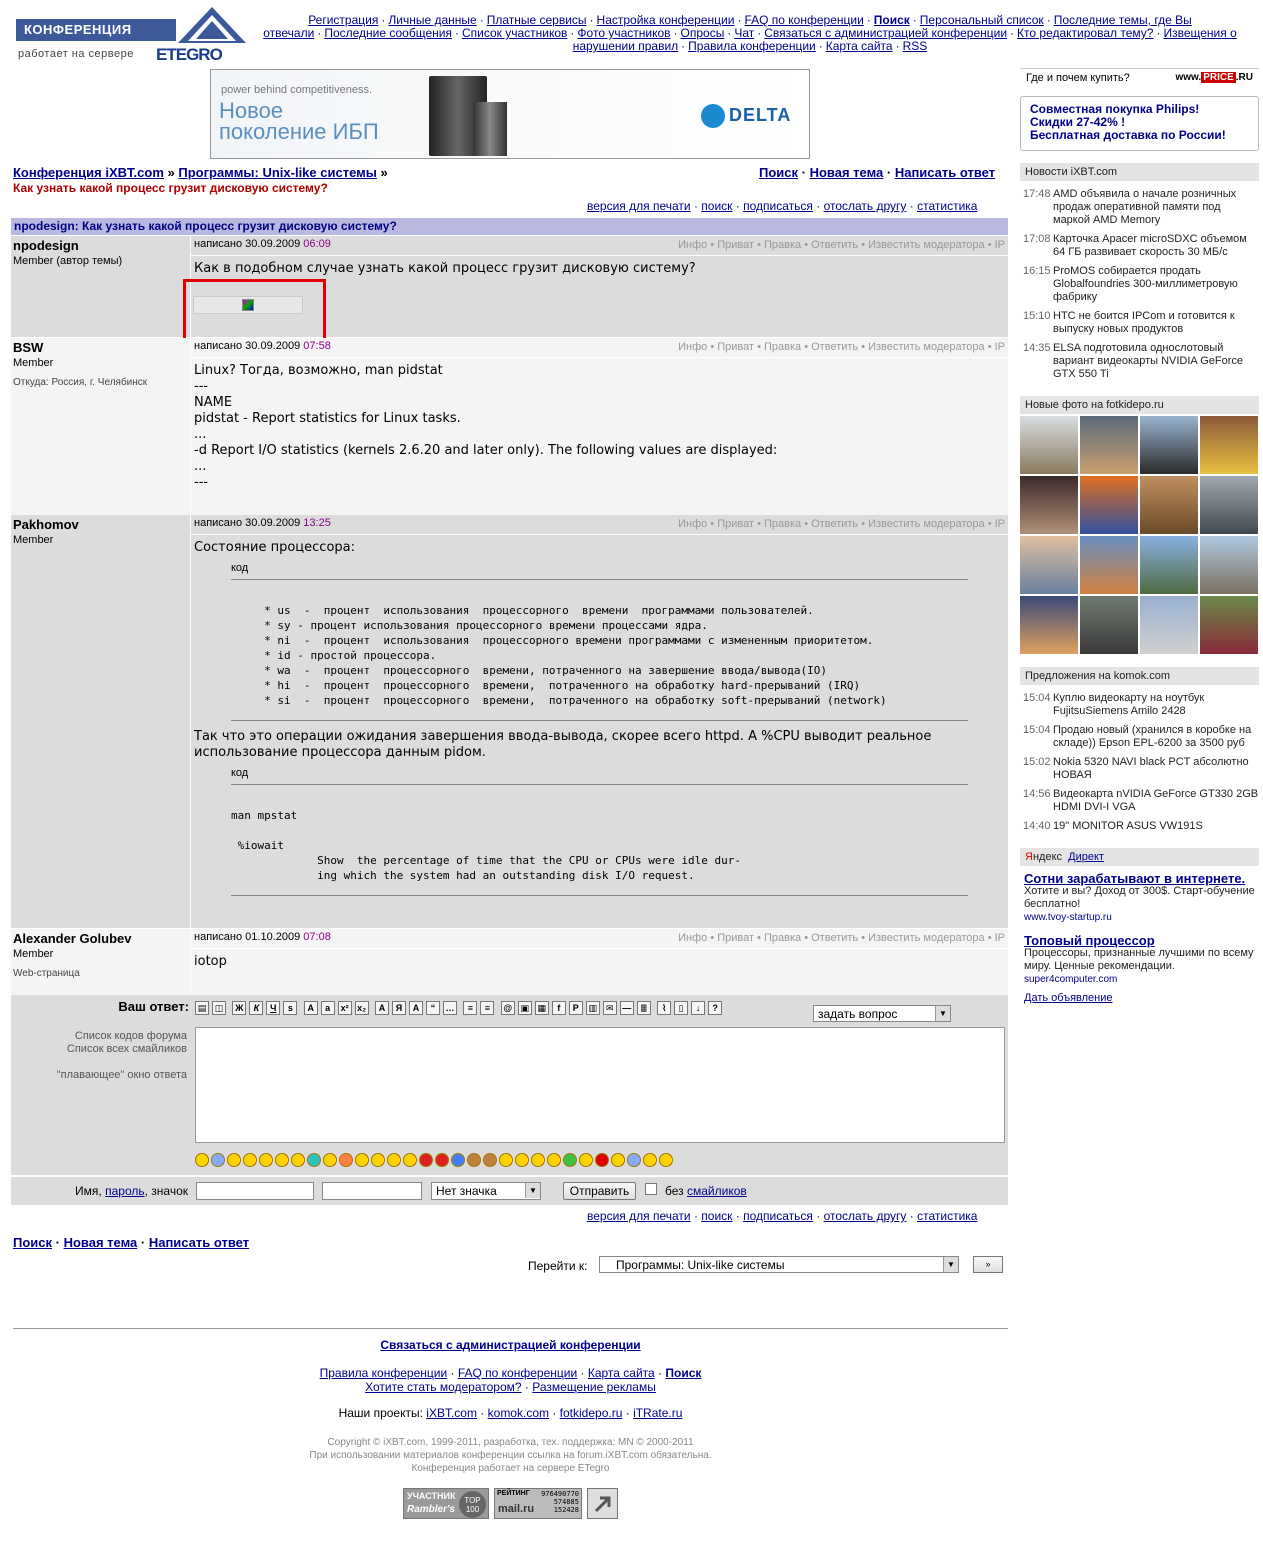 The height and width of the screenshot is (1543, 1263). I want to click on spoiler-icon: ▯, so click(681, 1007).